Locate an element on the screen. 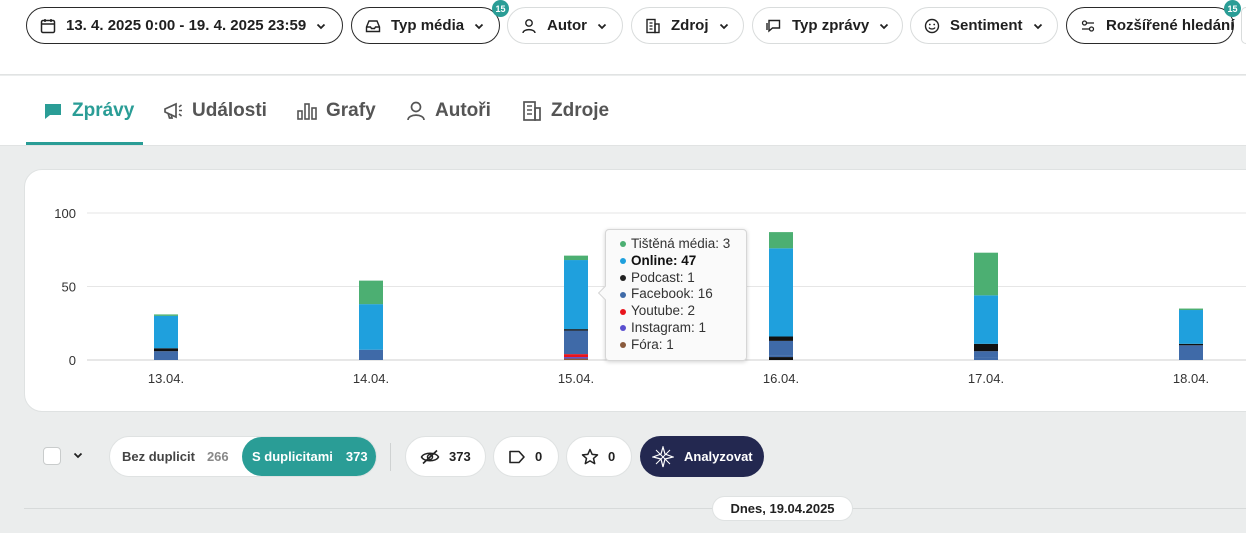 Image resolution: width=1246 pixels, height=533 pixels. eye-off-icon is located at coordinates (430, 456).